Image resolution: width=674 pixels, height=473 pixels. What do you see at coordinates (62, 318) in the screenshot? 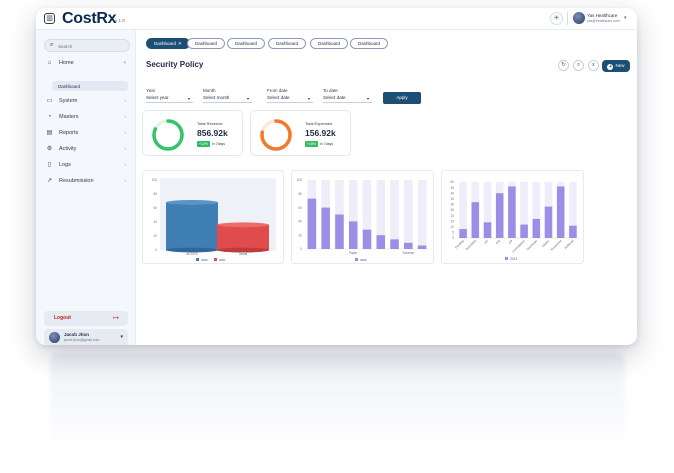
I see `logout-label: Logout` at bounding box center [62, 318].